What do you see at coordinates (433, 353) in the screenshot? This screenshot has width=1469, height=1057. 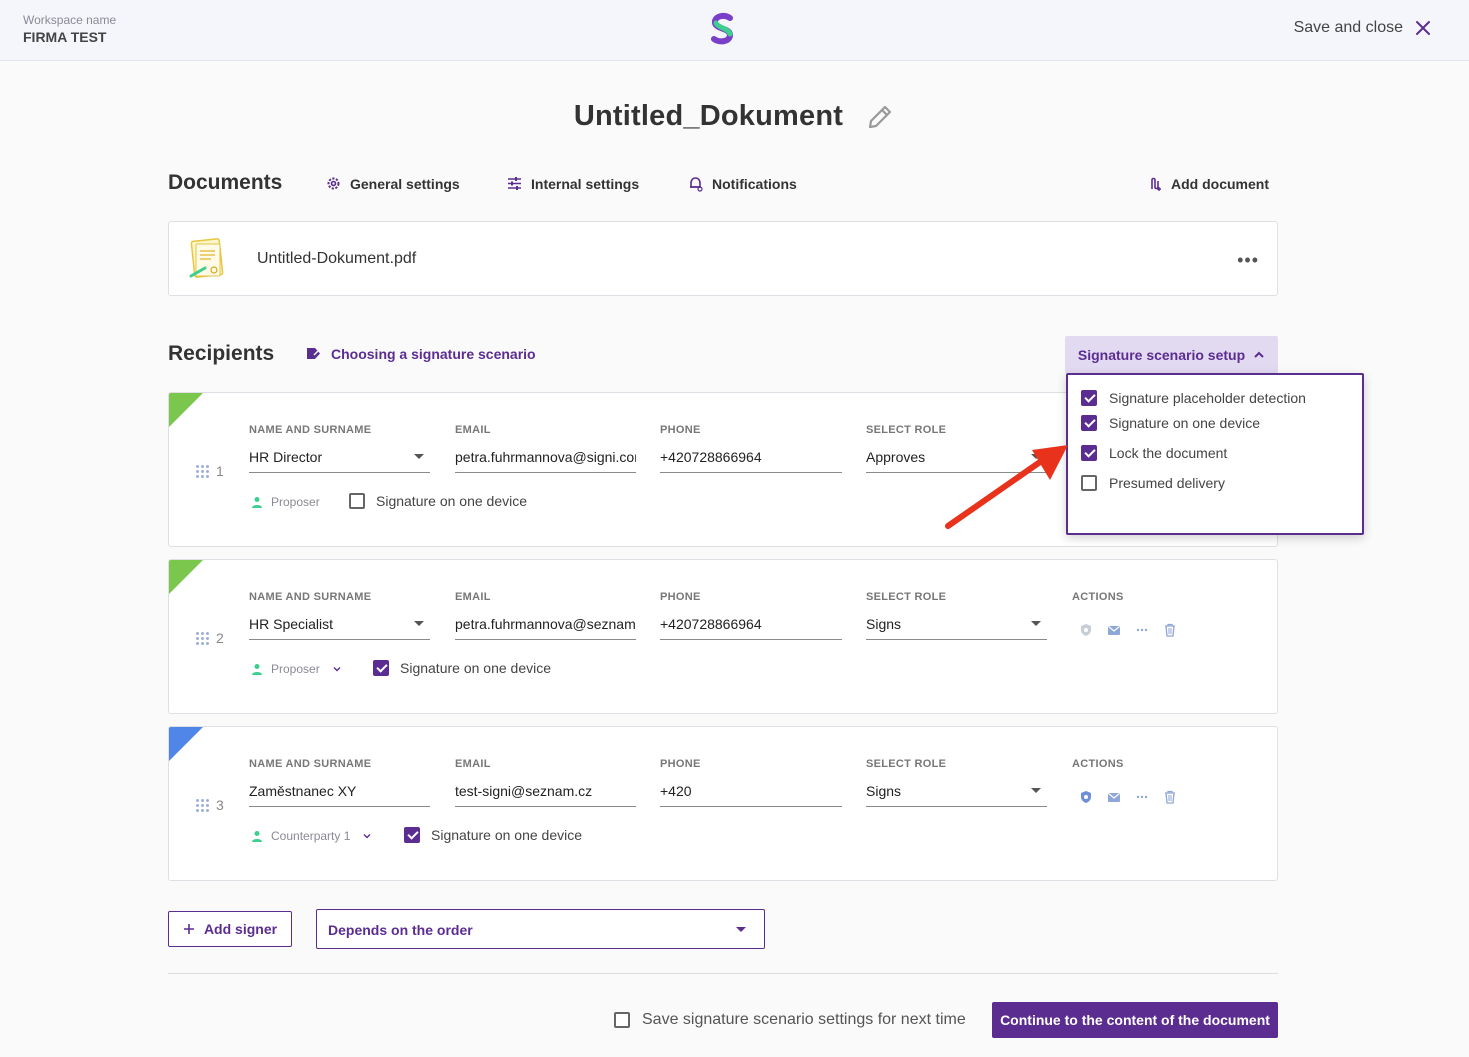 I see `choosing-signature-scenario-label: Choosing a signature scenario` at bounding box center [433, 353].